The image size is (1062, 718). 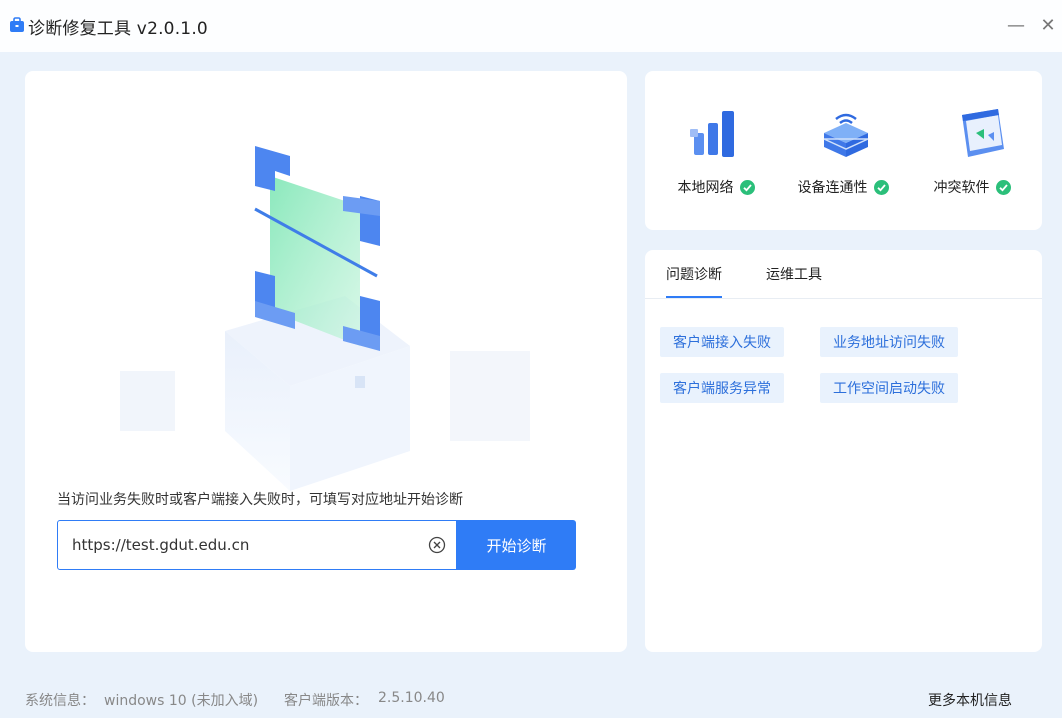 What do you see at coordinates (17, 24) in the screenshot?
I see `app-logo-icon` at bounding box center [17, 24].